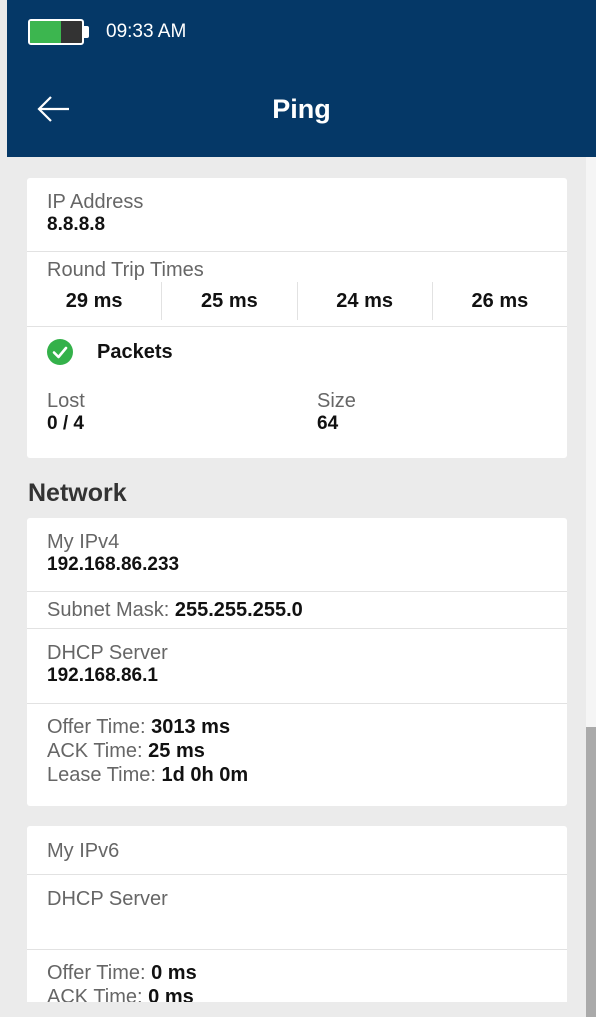 The width and height of the screenshot is (596, 1017). What do you see at coordinates (86, 32) in the screenshot?
I see `battery-terminal` at bounding box center [86, 32].